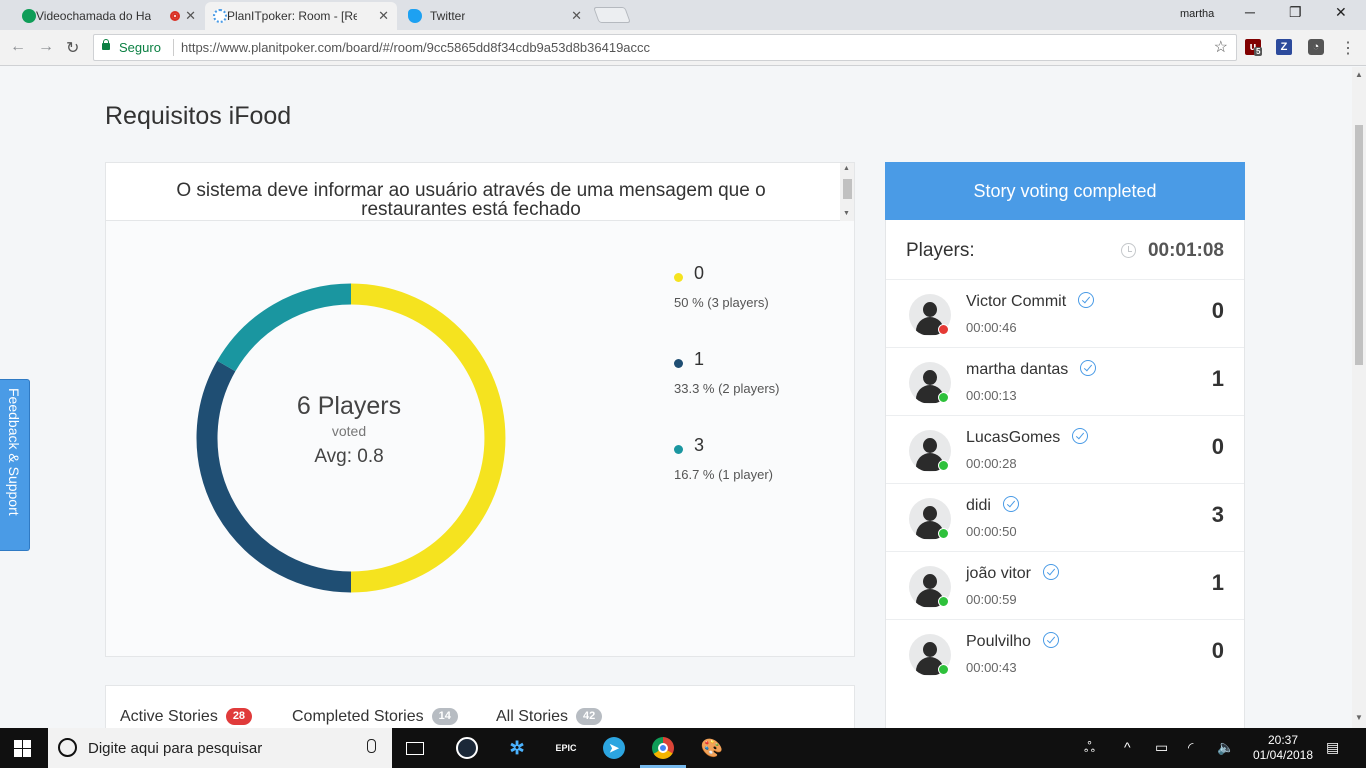  What do you see at coordinates (1217, 582) in the screenshot?
I see `player-vote: 1` at bounding box center [1217, 582].